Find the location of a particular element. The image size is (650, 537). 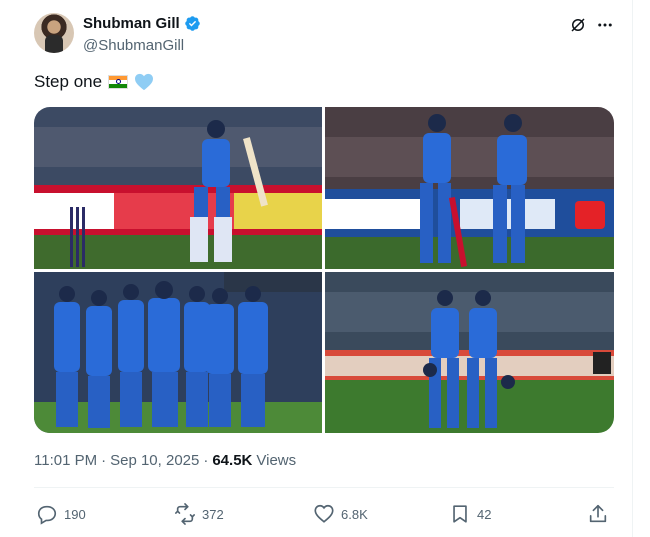

reply-button: 190 is located at coordinates (61, 514).